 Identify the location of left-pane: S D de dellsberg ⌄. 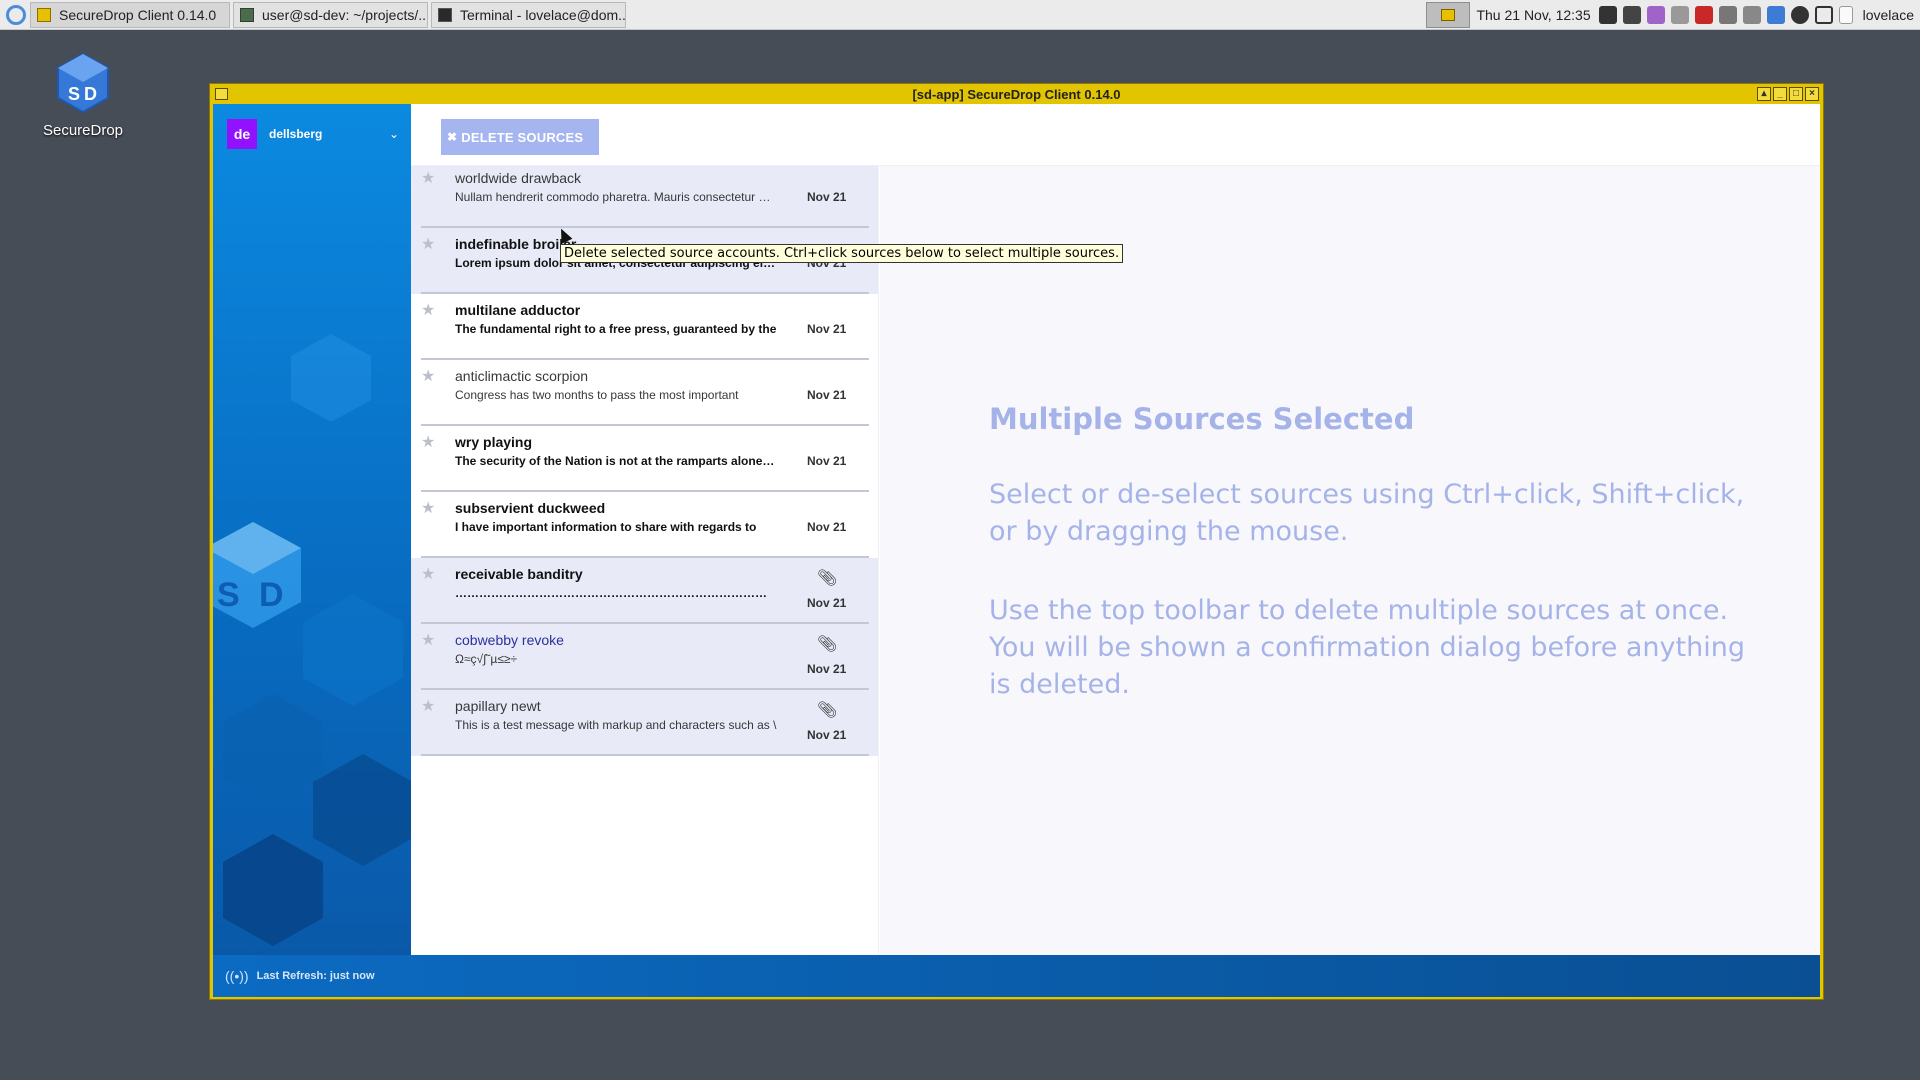
(312, 529).